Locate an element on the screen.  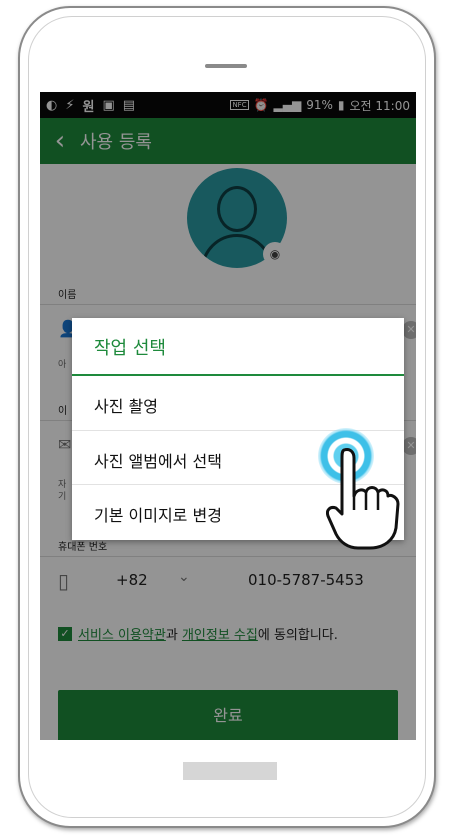
dialog-item-label: 사진 앨범에서 선택 is located at coordinates (158, 461).